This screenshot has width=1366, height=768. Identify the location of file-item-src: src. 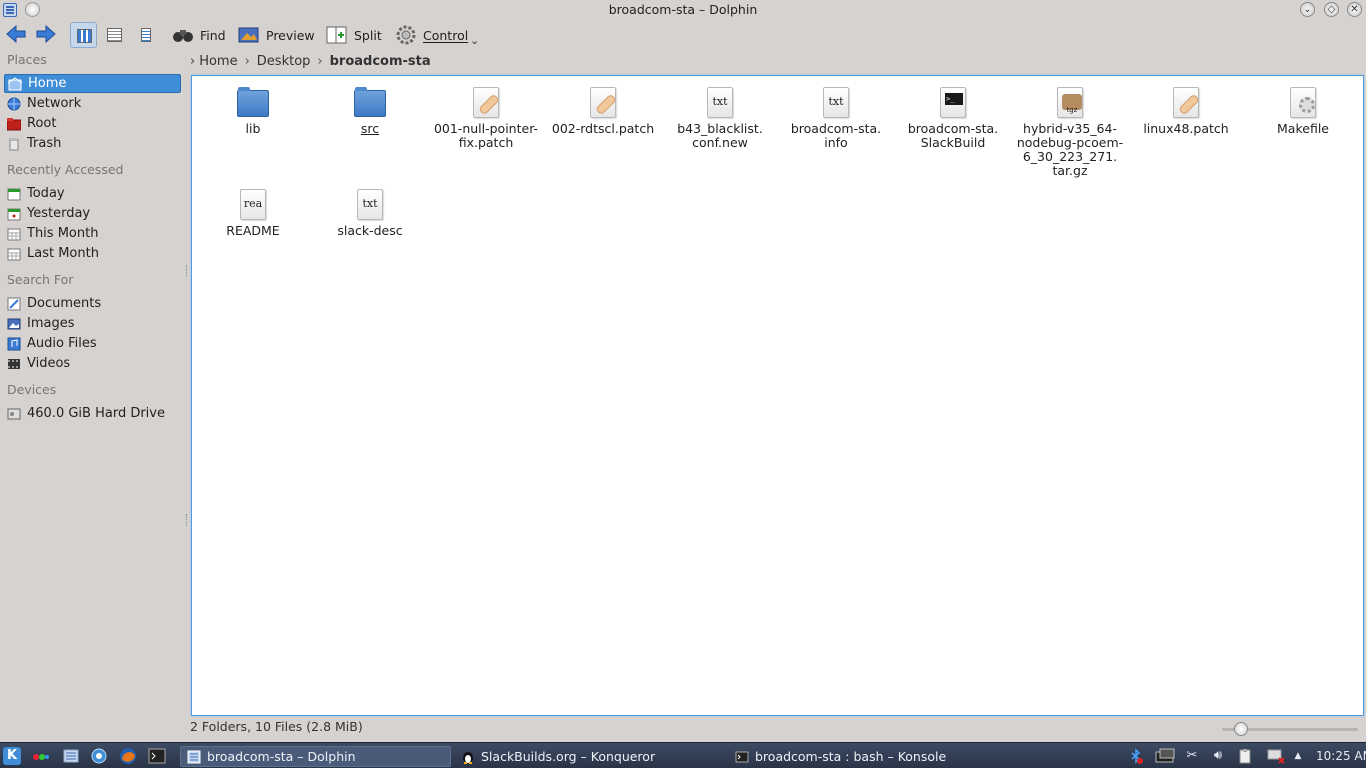
(370, 111).